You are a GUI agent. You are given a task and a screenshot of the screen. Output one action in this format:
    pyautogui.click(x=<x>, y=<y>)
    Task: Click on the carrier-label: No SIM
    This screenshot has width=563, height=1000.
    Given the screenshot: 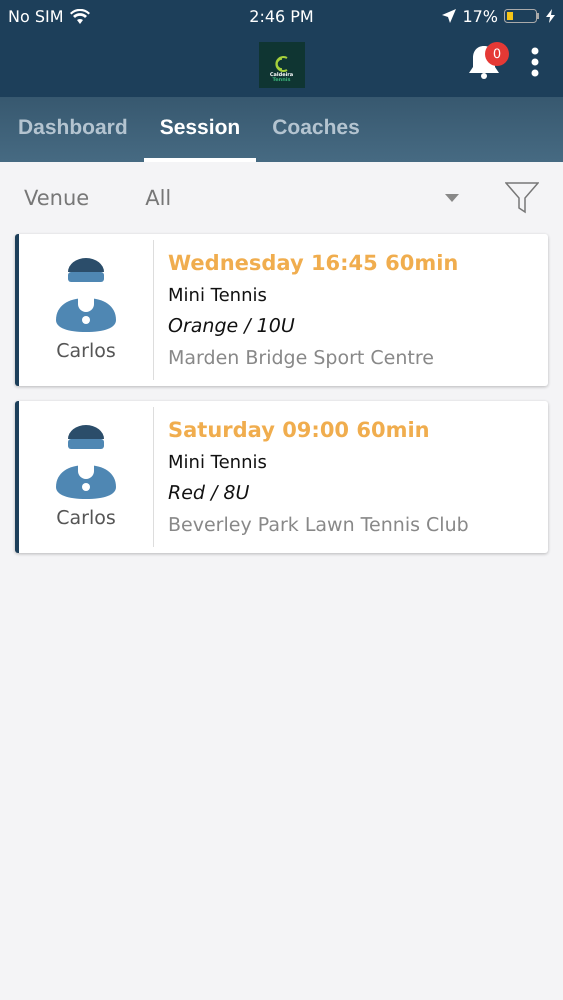 What is the action you would take?
    pyautogui.click(x=36, y=16)
    